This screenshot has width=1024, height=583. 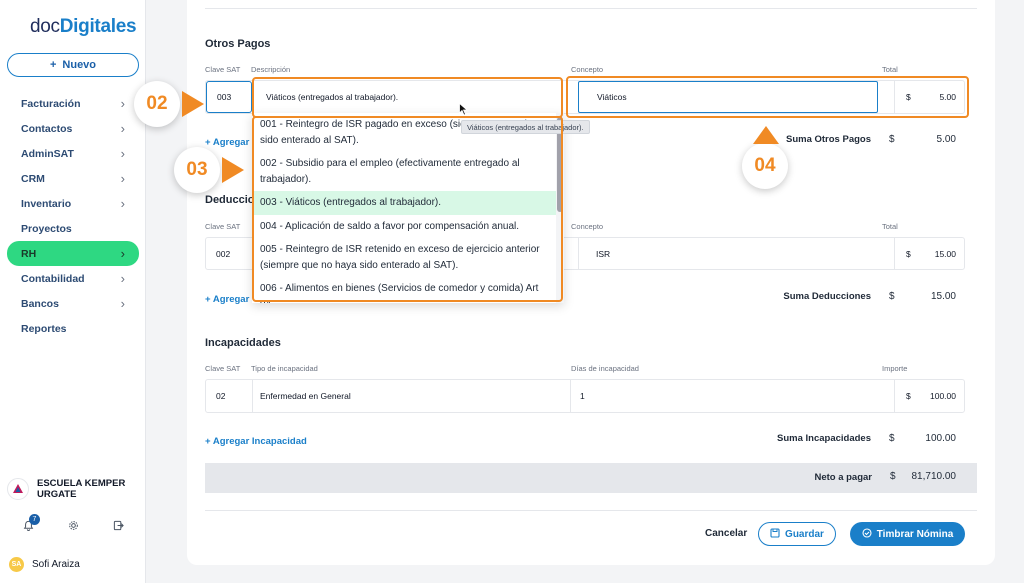 I want to click on sidebar-item-reportes: Reportes, so click(x=73, y=328).